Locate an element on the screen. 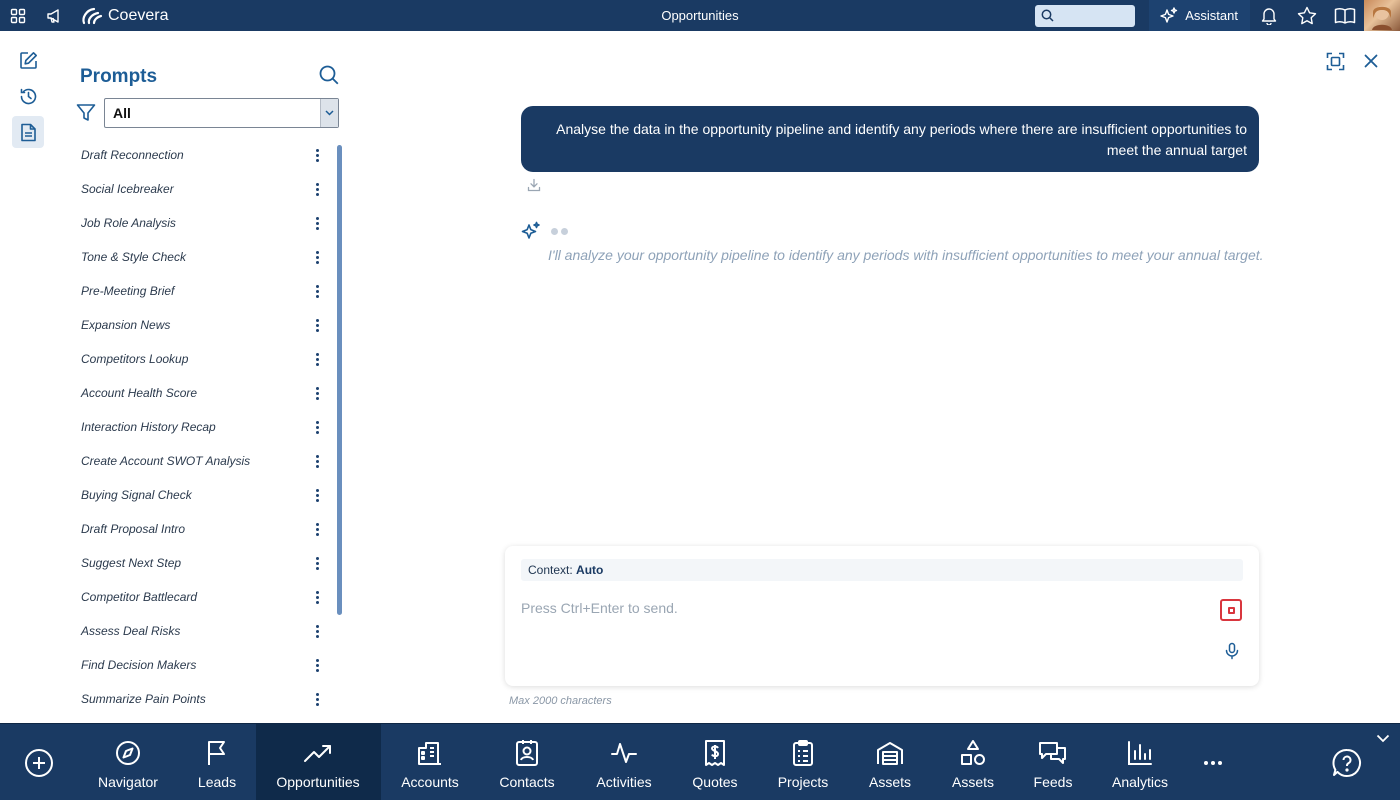  prompt-item-label: Summarize Pain Points is located at coordinates (143, 699).